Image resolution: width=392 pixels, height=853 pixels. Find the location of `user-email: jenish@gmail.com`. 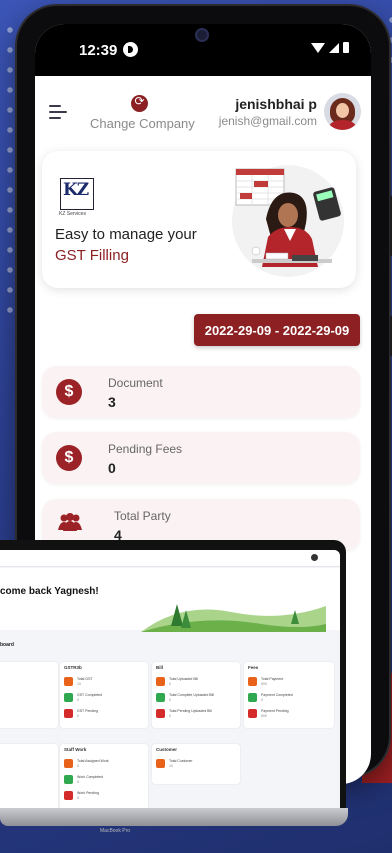

user-email: jenish@gmail.com is located at coordinates (267, 121).